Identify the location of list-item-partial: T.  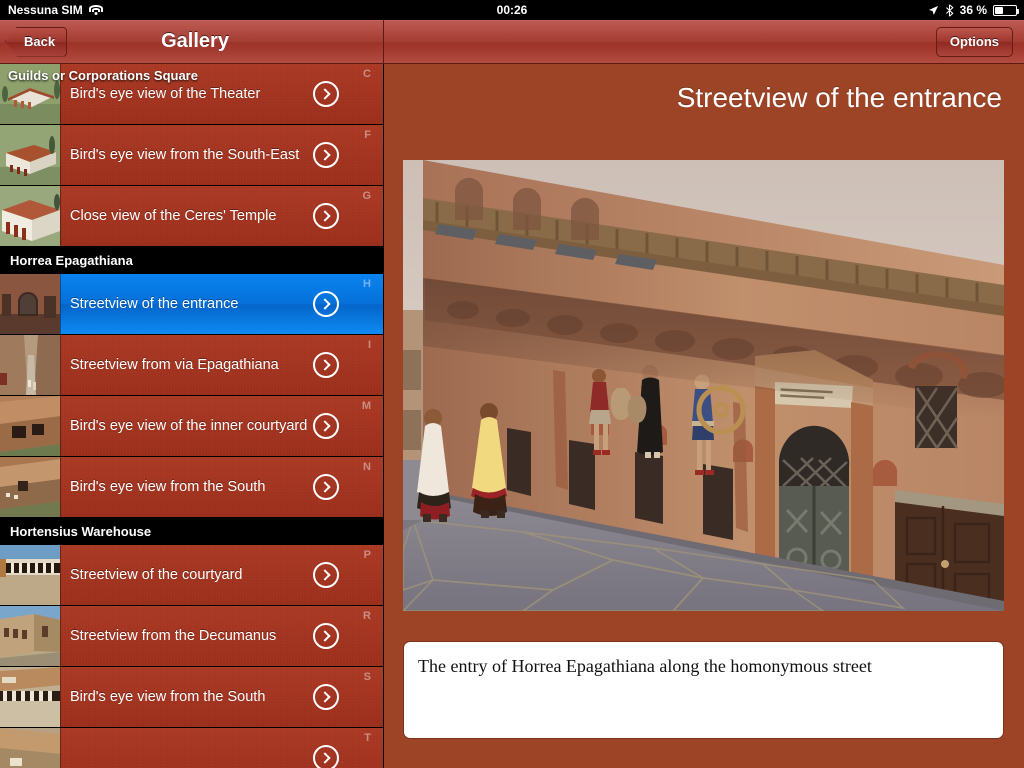
(191, 748).